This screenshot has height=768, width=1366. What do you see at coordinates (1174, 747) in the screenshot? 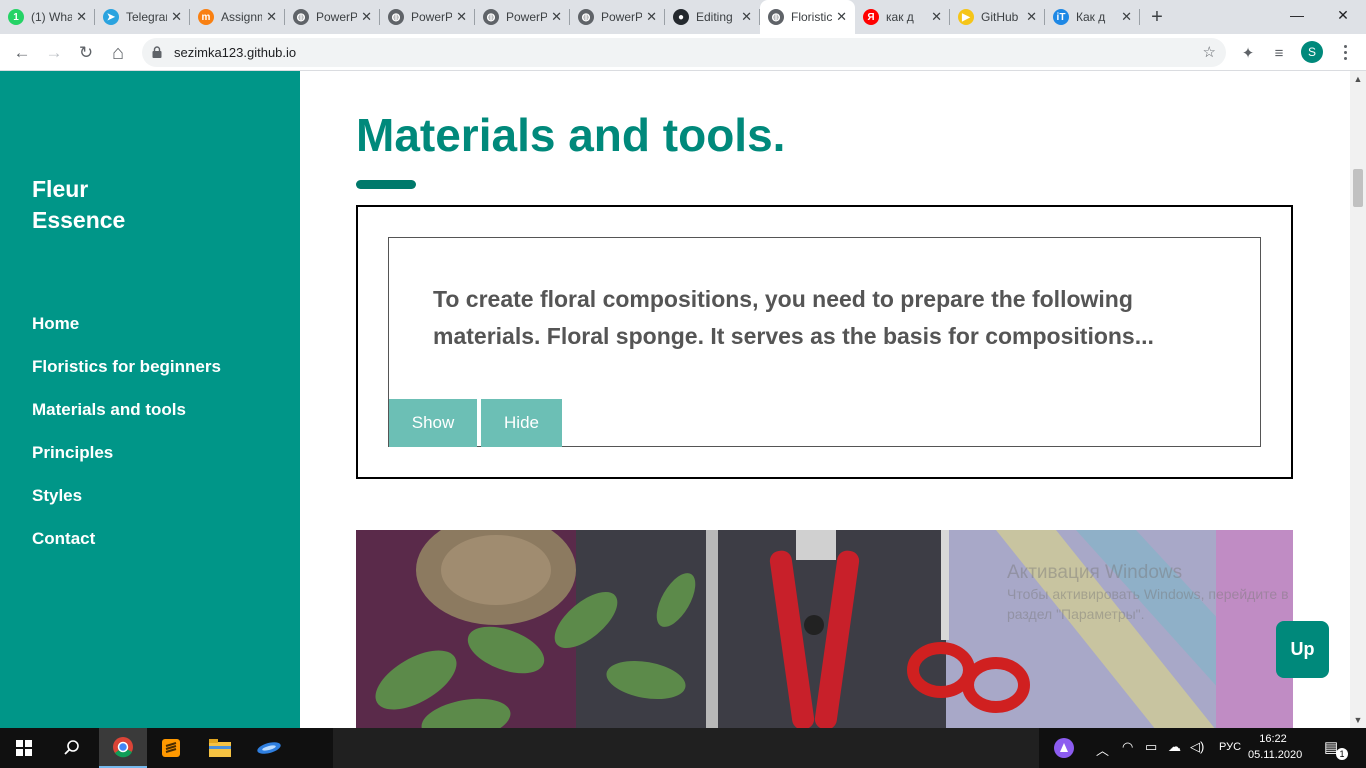
I see `onedrive-icon: ☁` at bounding box center [1174, 747].